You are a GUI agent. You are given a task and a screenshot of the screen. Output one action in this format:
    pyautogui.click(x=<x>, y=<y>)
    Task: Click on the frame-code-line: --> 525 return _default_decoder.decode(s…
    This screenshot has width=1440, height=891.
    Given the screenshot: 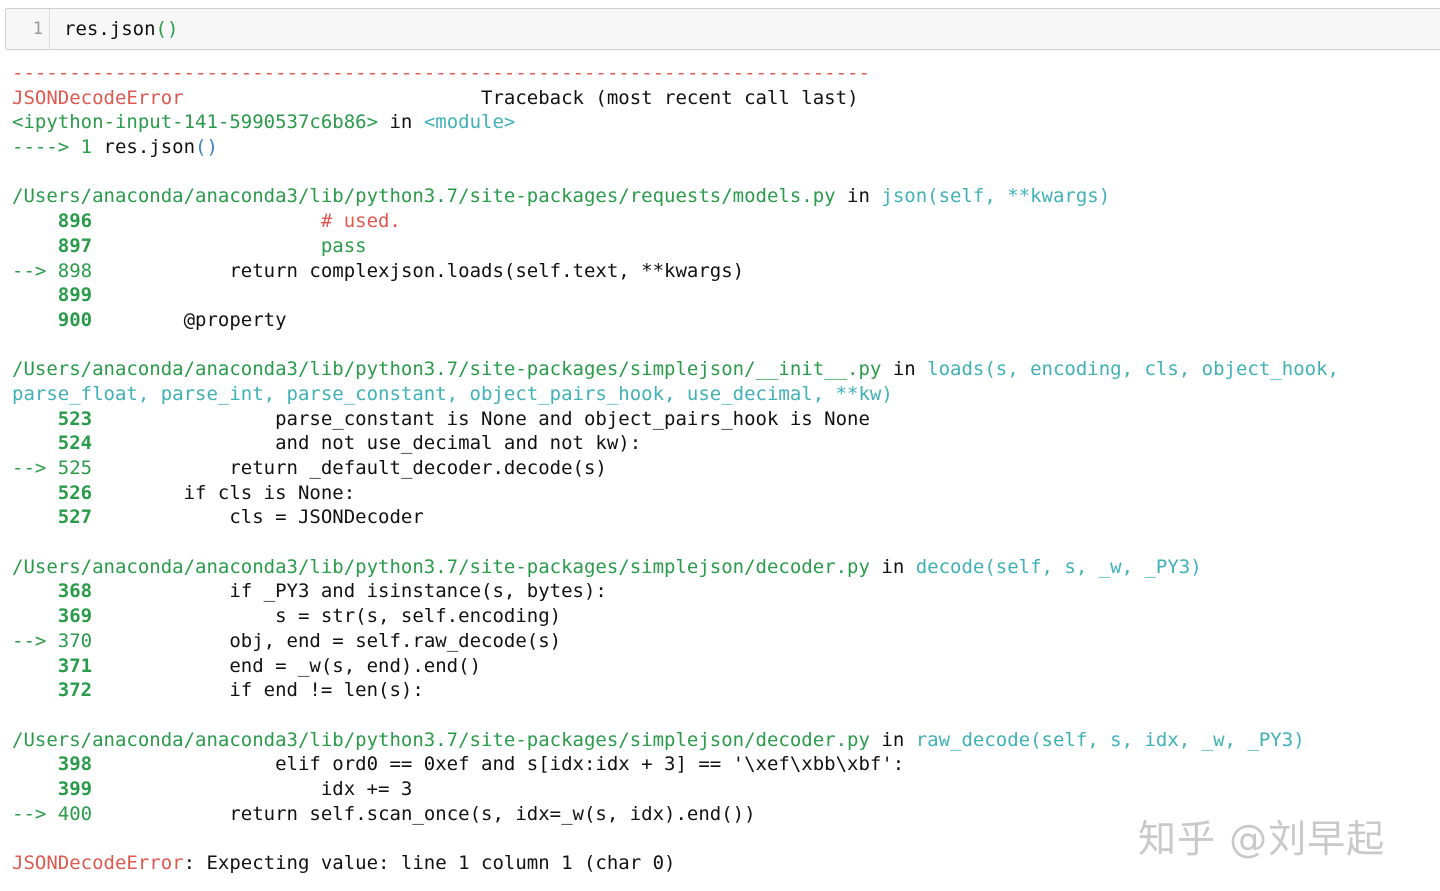 What is the action you would take?
    pyautogui.click(x=722, y=468)
    